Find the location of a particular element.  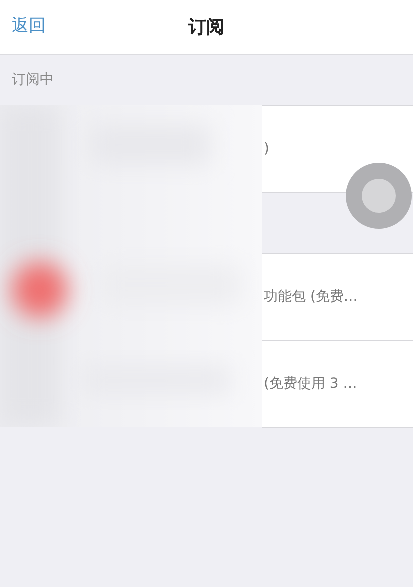

back-button: 返回 is located at coordinates (29, 25).